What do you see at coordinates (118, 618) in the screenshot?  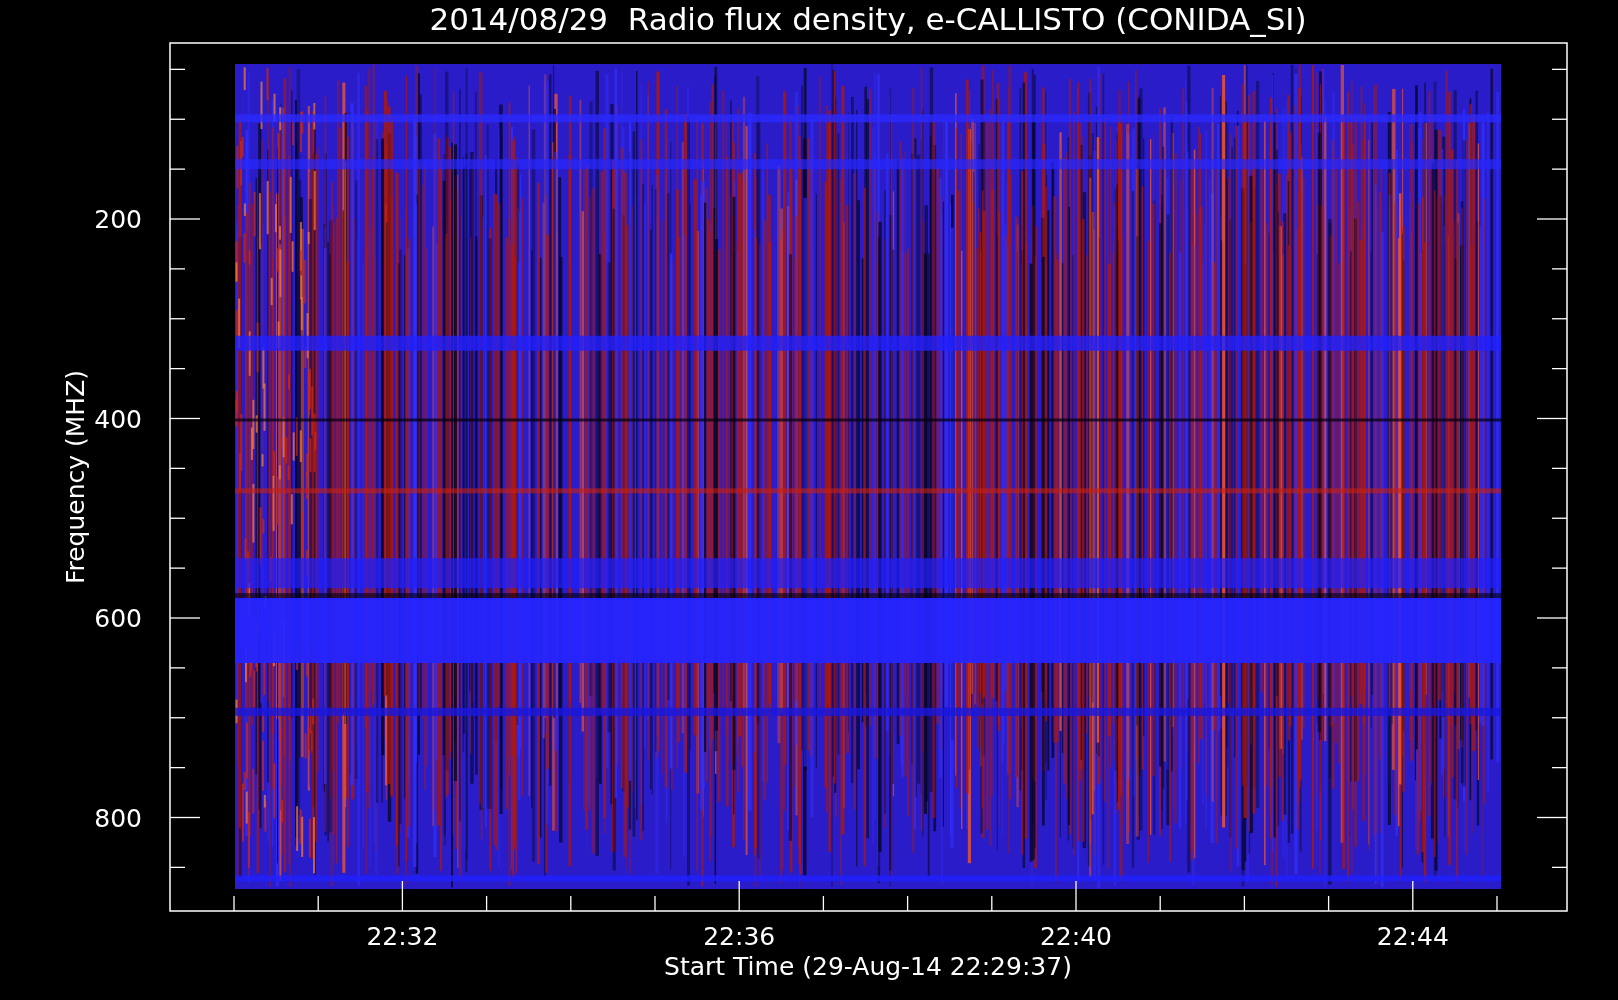 I see `y-tick-label: 600` at bounding box center [118, 618].